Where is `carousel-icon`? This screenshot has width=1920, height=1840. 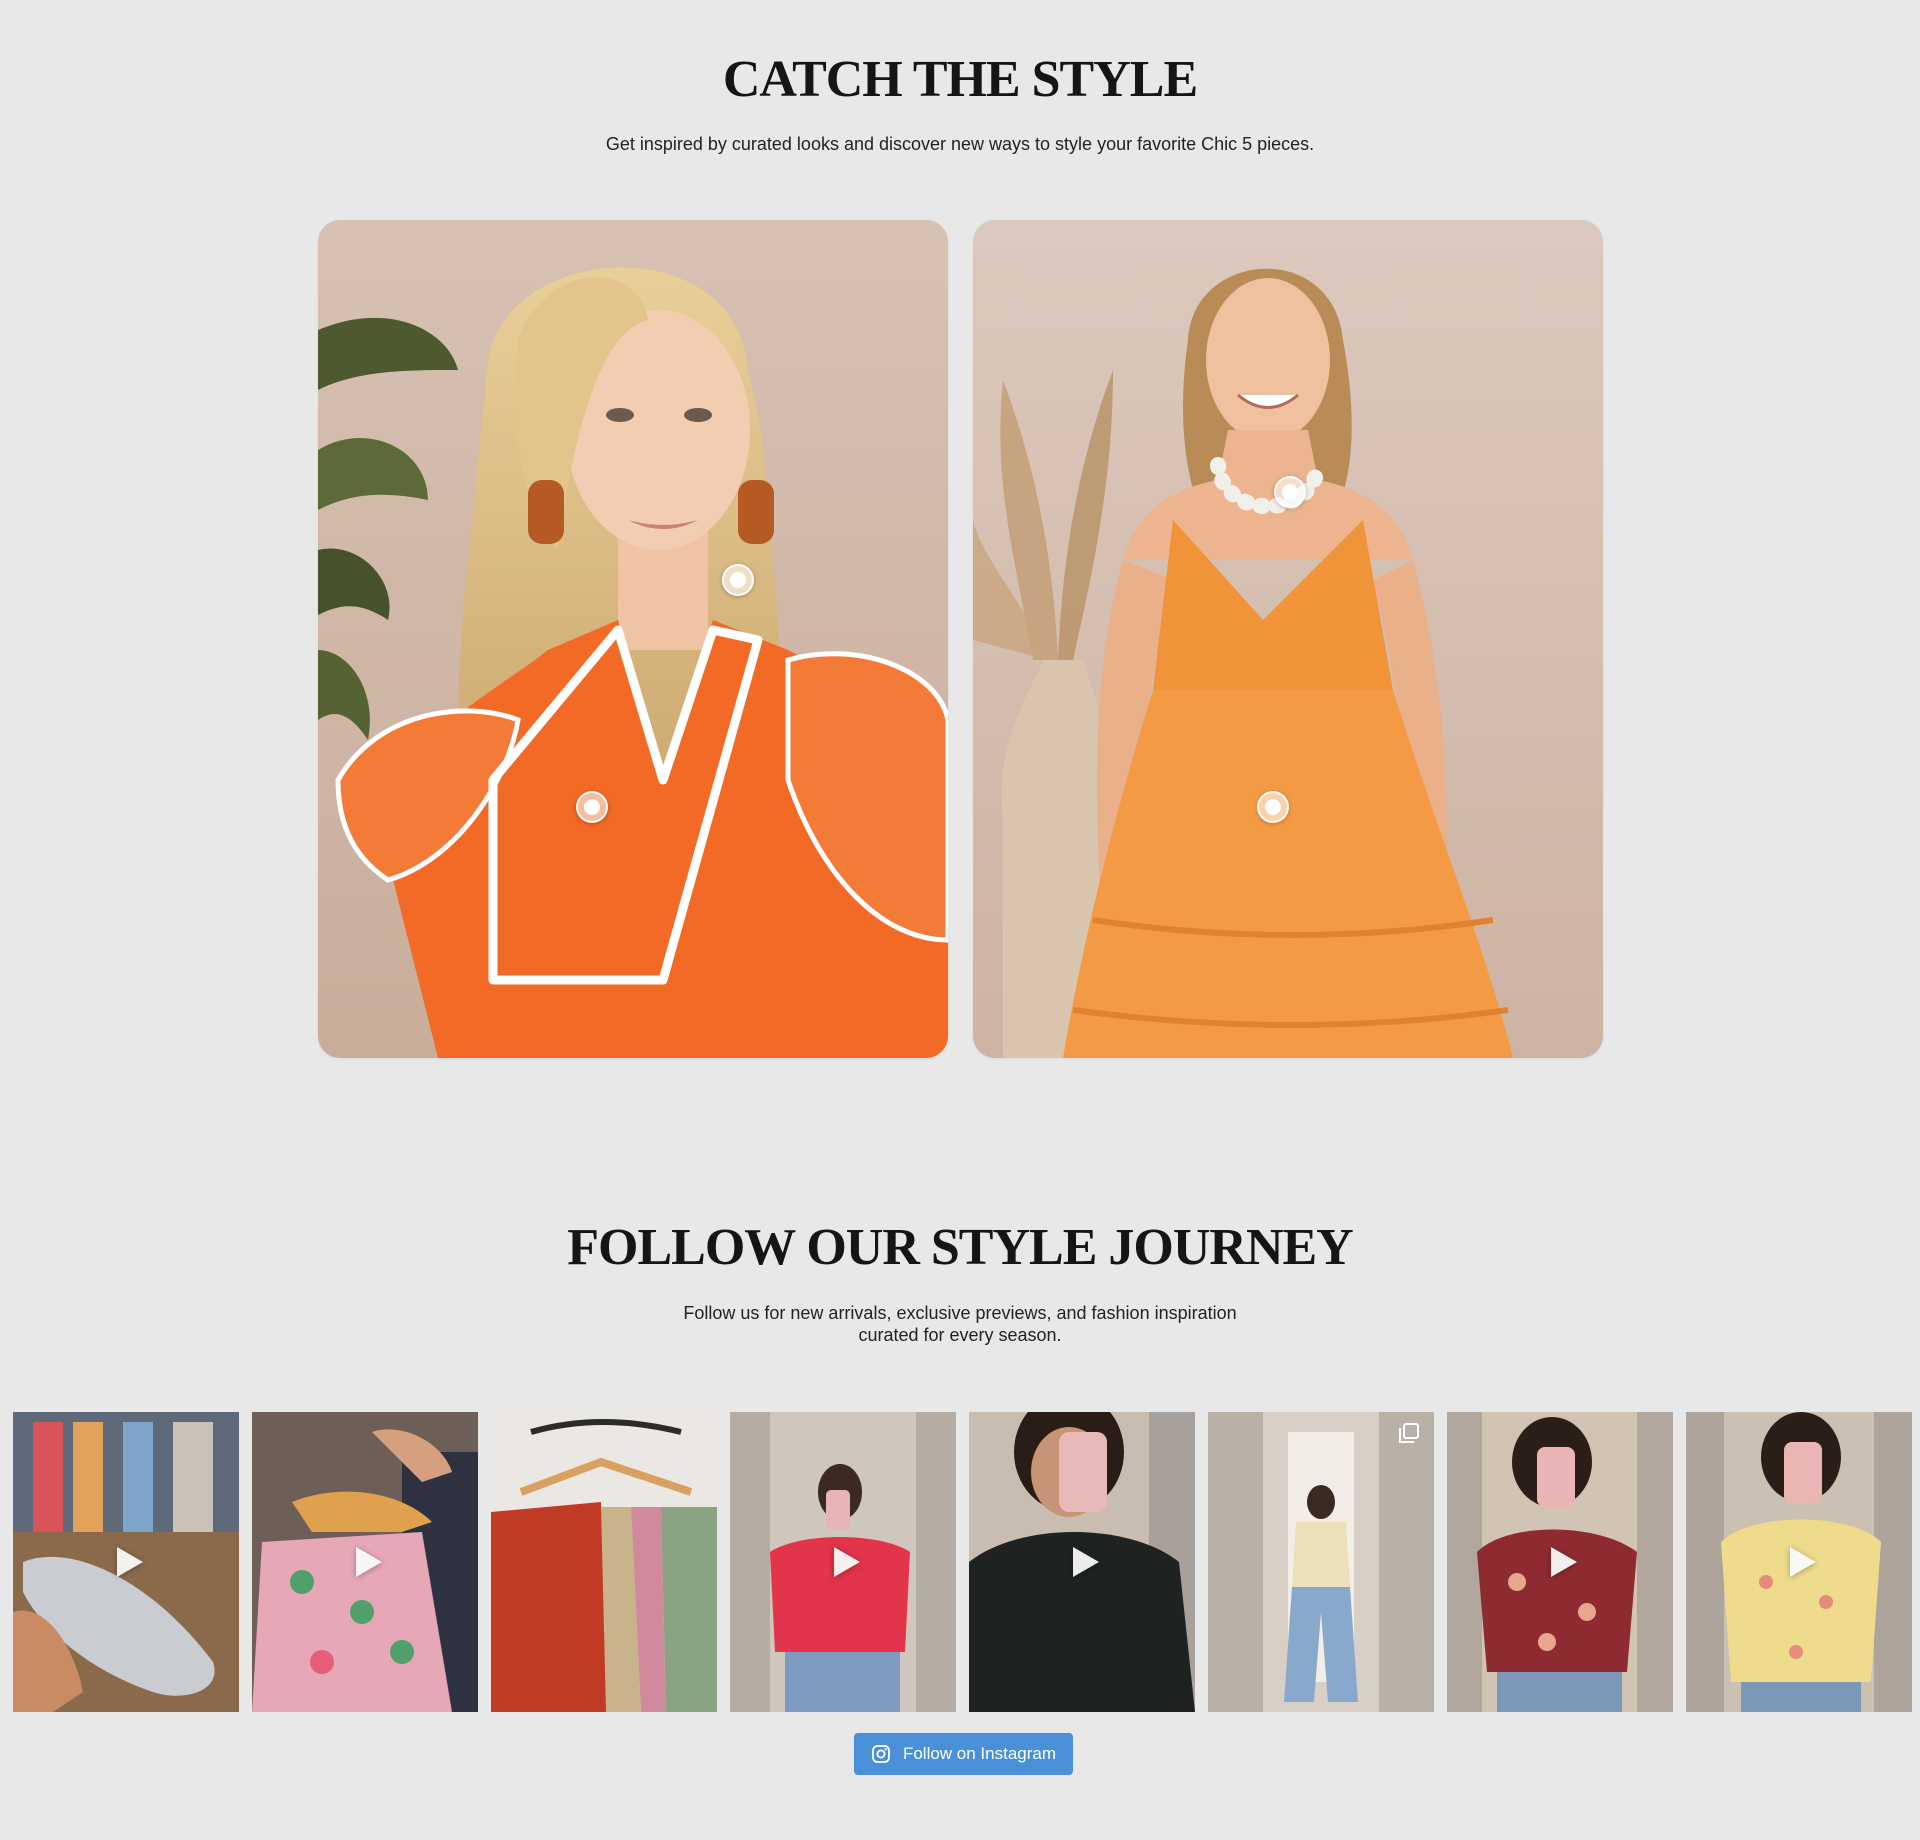 carousel-icon is located at coordinates (1409, 1433).